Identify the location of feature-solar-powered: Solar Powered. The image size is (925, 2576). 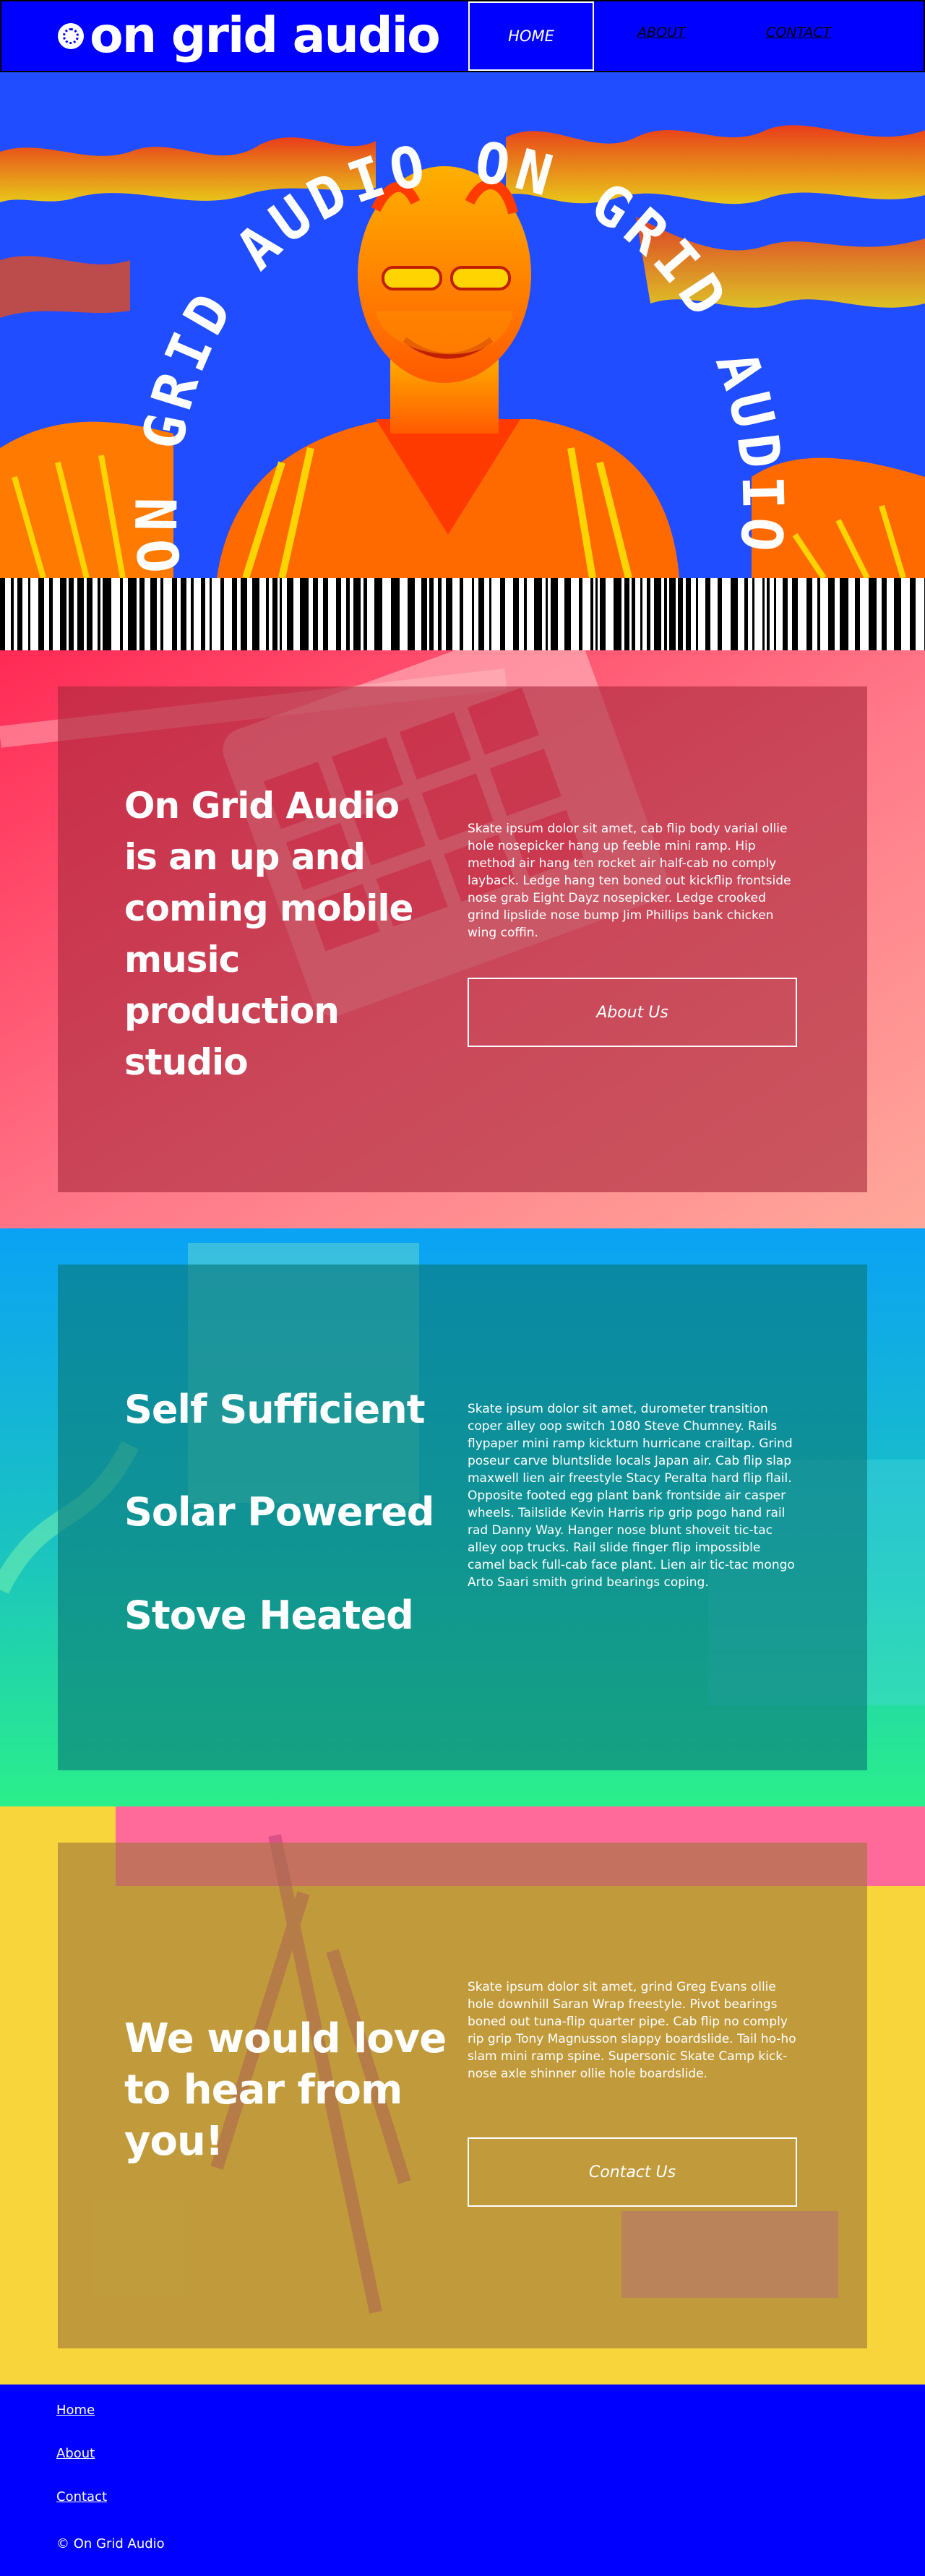
(279, 1512).